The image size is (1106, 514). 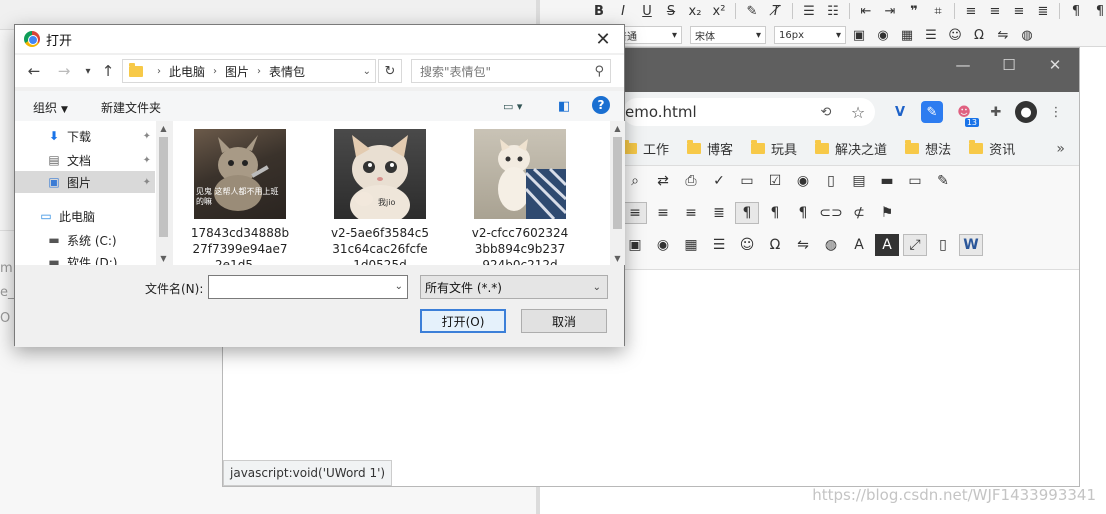 I want to click on bold-icon: B, so click(x=599, y=11).